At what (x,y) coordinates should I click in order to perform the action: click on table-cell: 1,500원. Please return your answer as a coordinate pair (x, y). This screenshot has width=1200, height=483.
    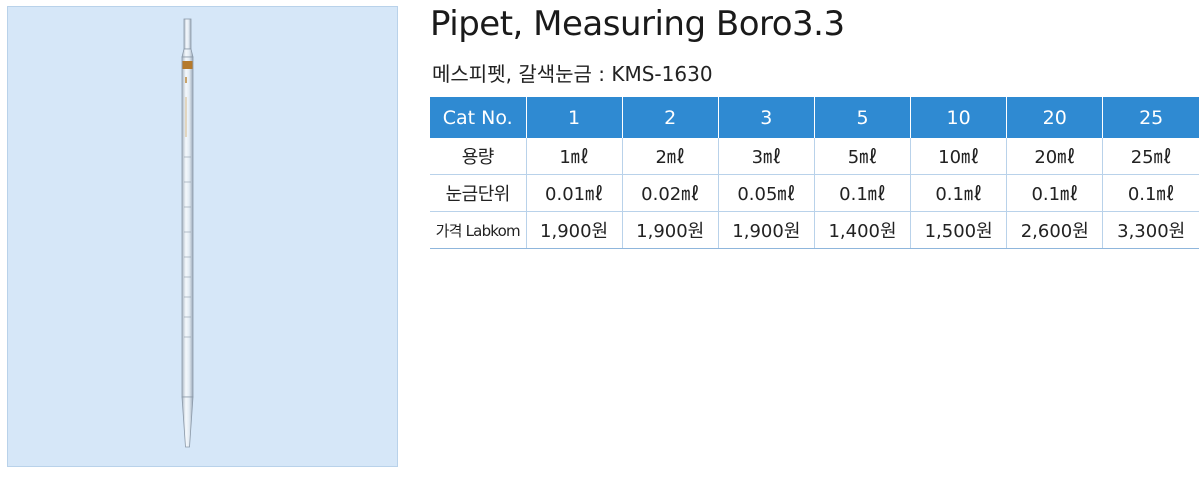
    Looking at the image, I should click on (958, 230).